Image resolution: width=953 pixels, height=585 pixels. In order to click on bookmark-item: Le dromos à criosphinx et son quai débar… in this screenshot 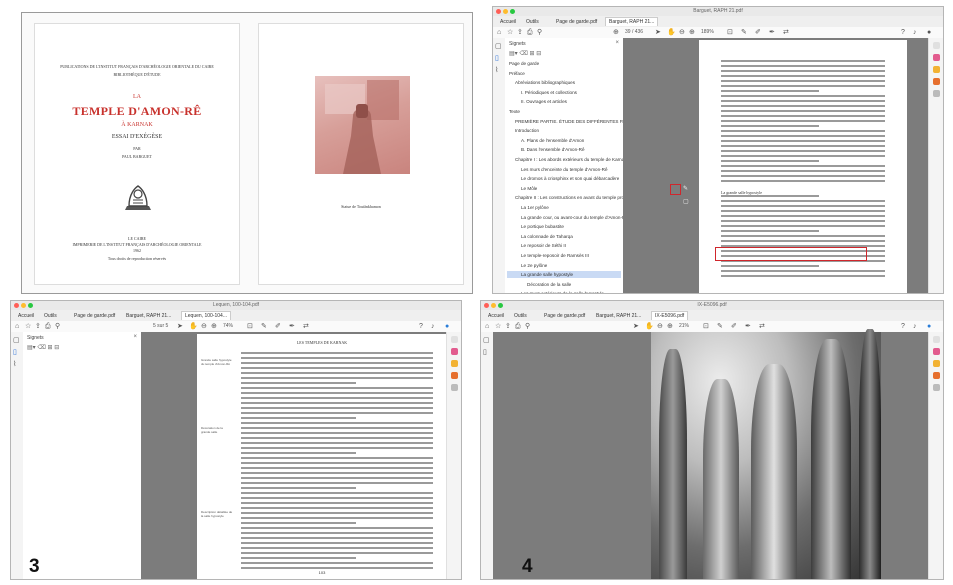, I will do `click(570, 178)`.